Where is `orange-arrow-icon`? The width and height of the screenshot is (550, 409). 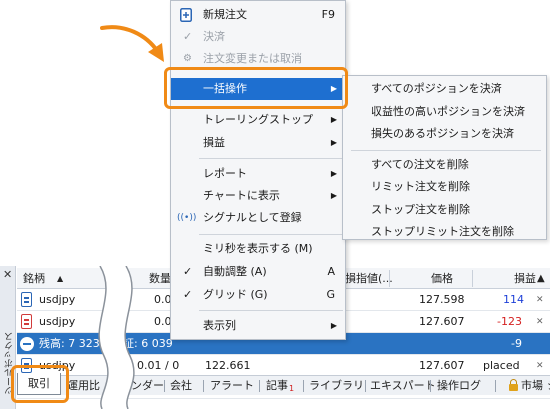
orange-arrow-icon is located at coordinates (132, 43).